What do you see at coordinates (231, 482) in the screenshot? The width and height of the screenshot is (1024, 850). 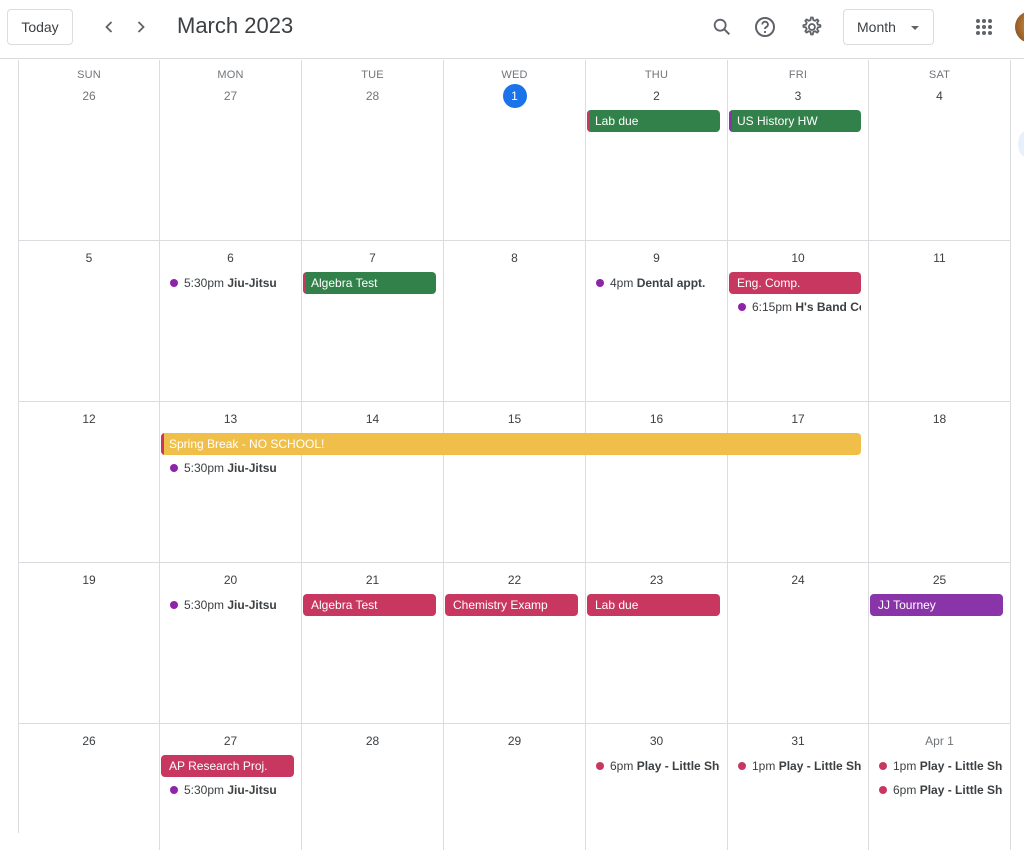 I see `day-cell: 13` at bounding box center [231, 482].